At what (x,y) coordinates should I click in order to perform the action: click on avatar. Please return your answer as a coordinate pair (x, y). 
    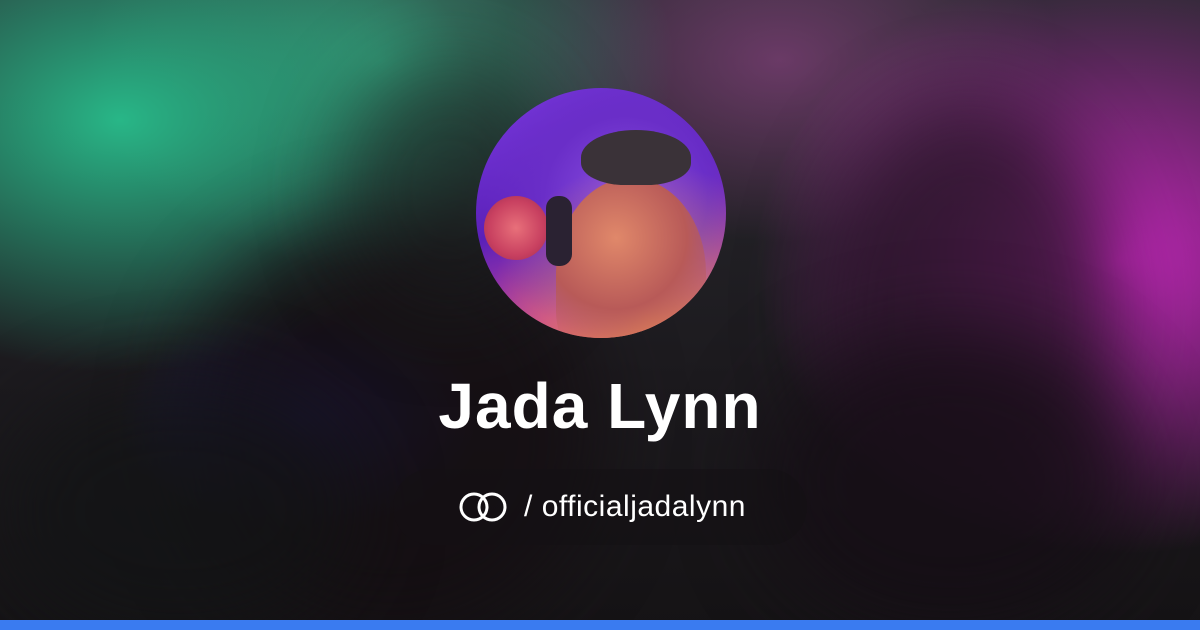
    Looking at the image, I should click on (601, 213).